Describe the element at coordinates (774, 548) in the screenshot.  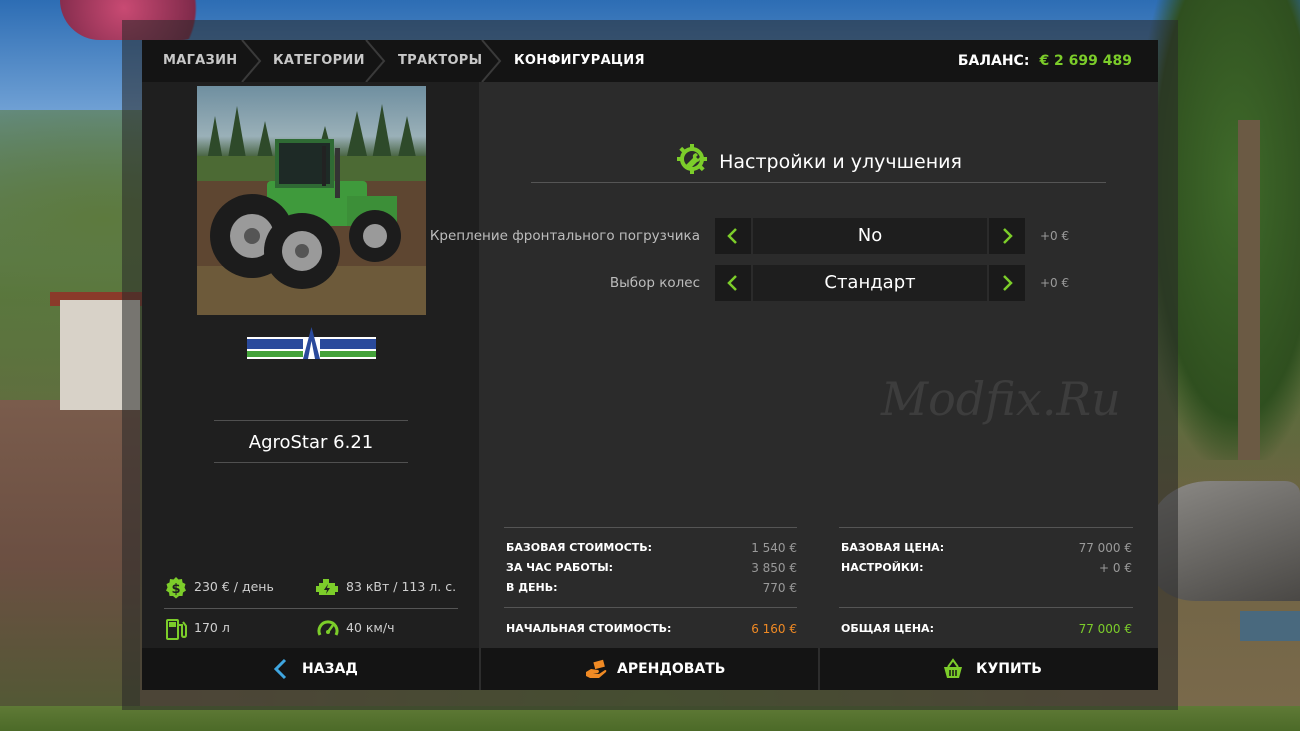
I see `base-cost-value: 1 540 €` at that location.